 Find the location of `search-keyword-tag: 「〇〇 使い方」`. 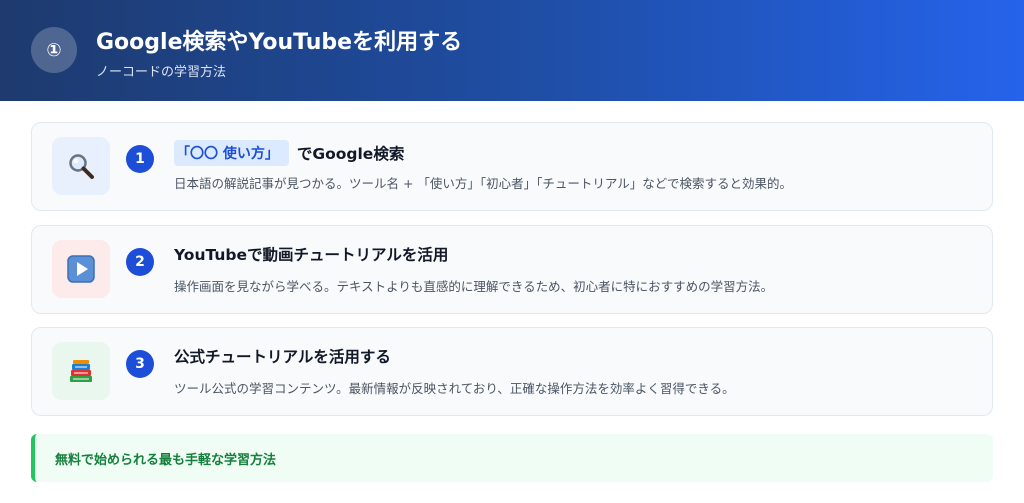

search-keyword-tag: 「〇〇 使い方」 is located at coordinates (231, 153).